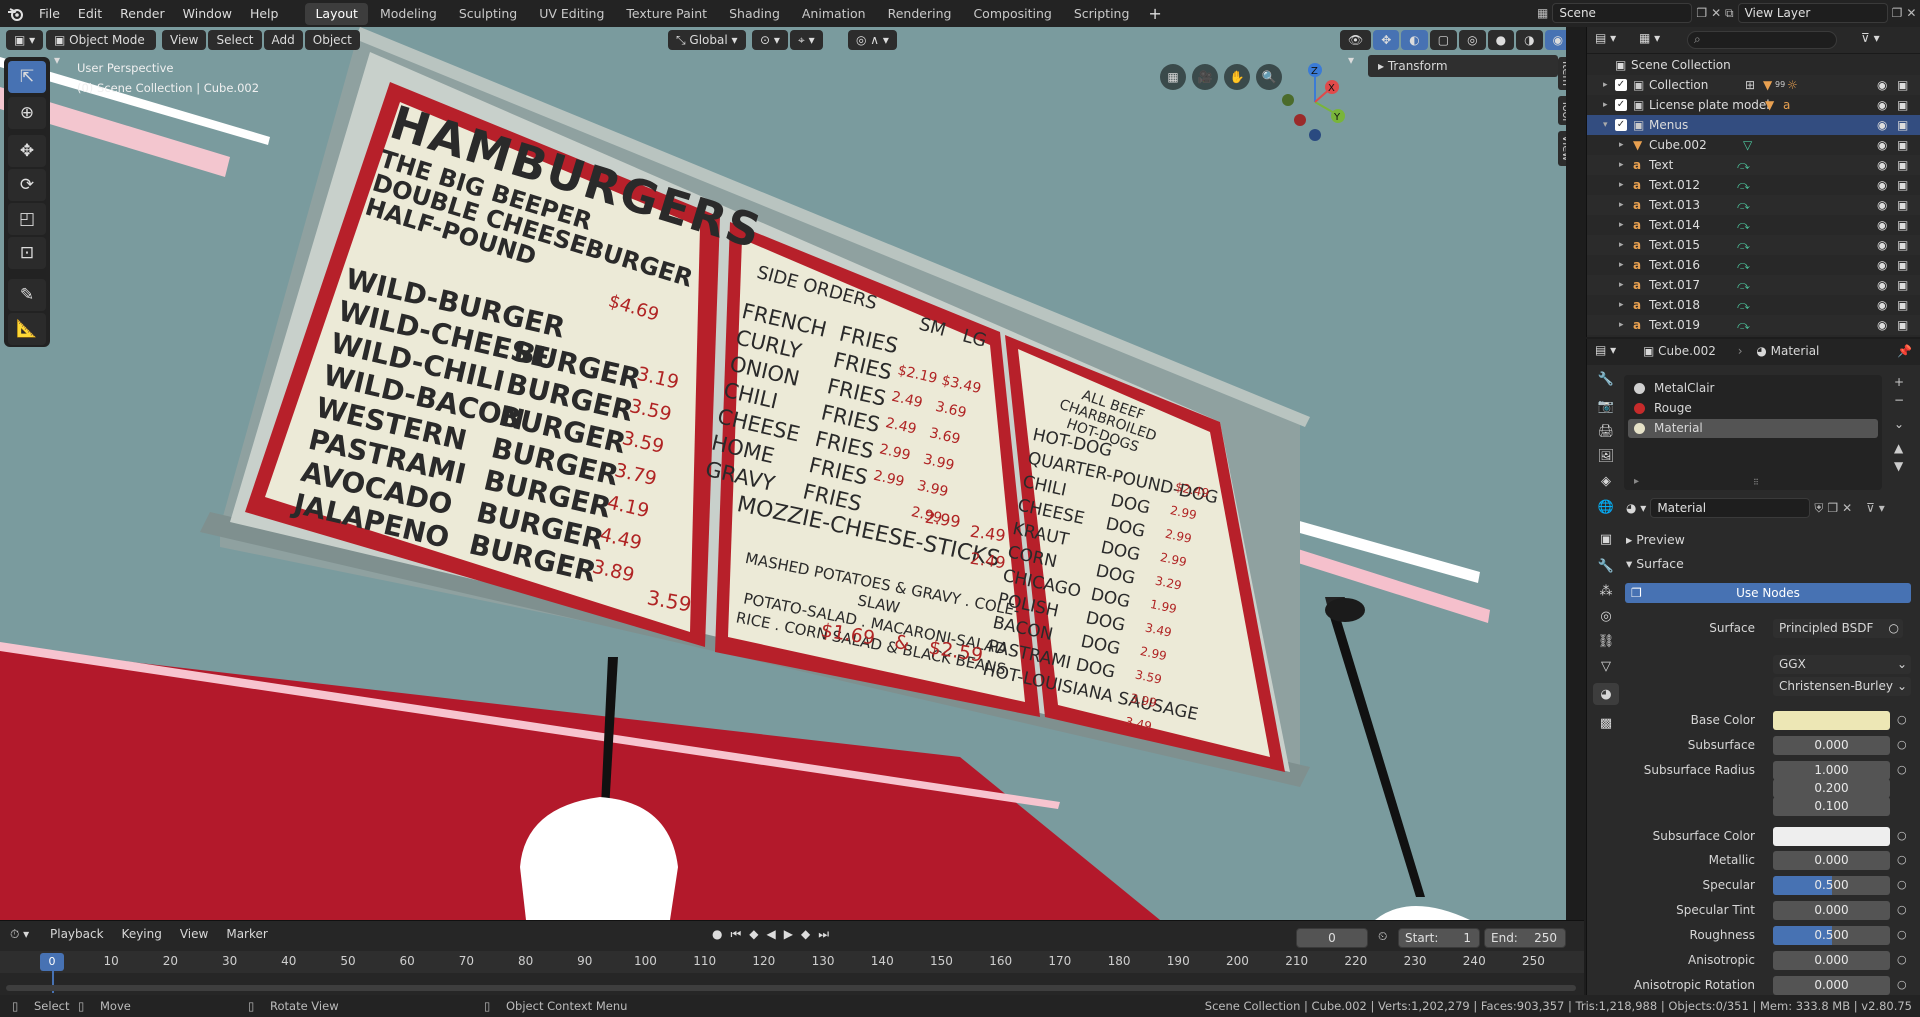 Image resolution: width=1920 pixels, height=1017 pixels. Describe the element at coordinates (1753, 428) in the screenshot. I see `material-slot-material: Material` at that location.